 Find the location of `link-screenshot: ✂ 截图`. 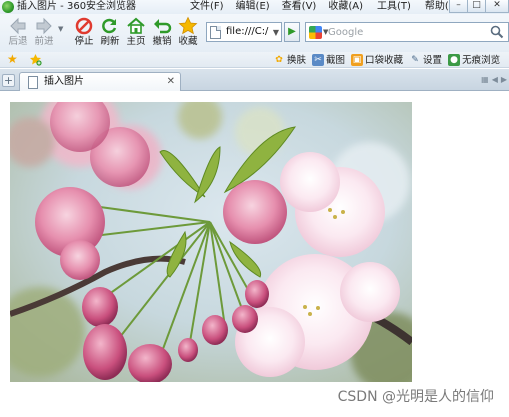

link-screenshot: ✂ 截图 is located at coordinates (328, 60).